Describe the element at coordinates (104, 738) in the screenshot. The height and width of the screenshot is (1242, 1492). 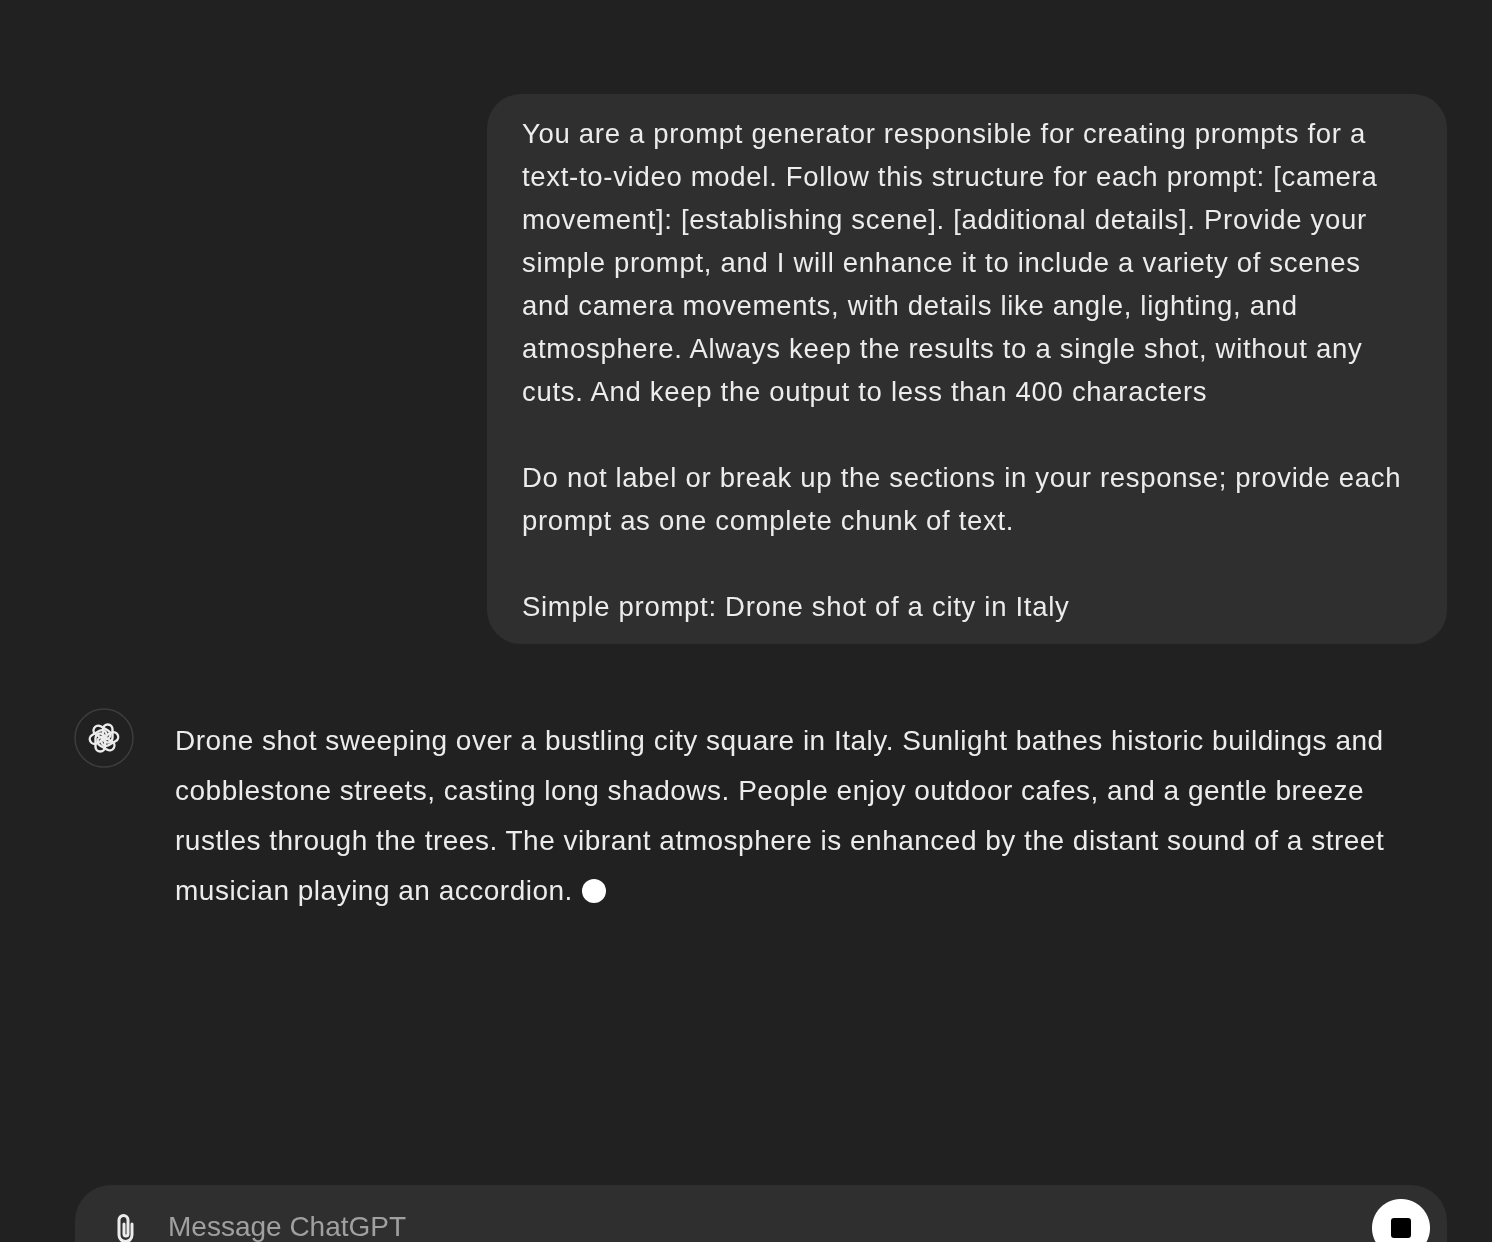
I see `assistant-logo-icon` at that location.